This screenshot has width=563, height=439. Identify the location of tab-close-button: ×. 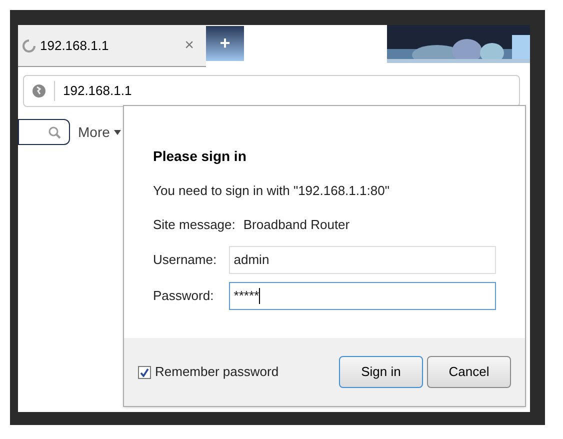
(189, 46).